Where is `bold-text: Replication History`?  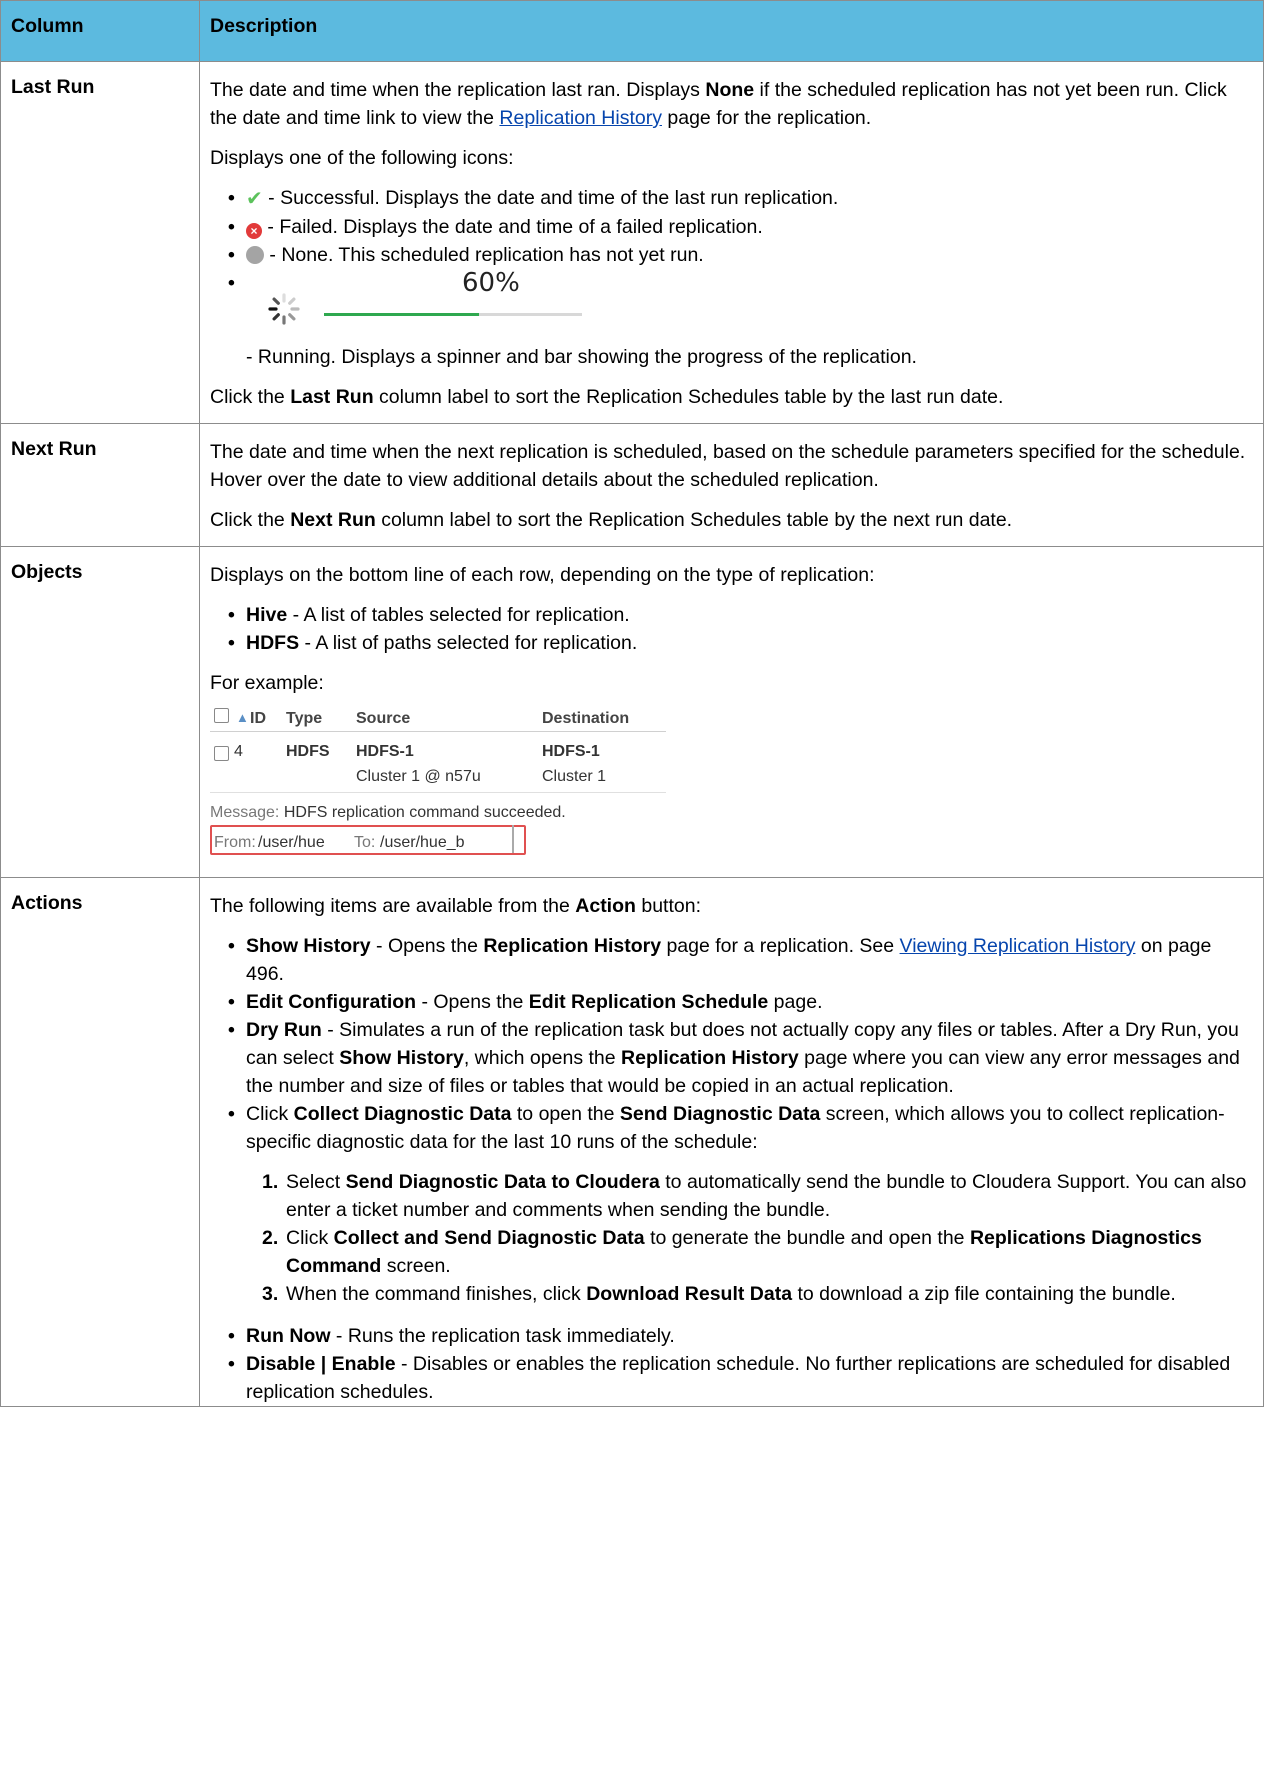 bold-text: Replication History is located at coordinates (710, 1057).